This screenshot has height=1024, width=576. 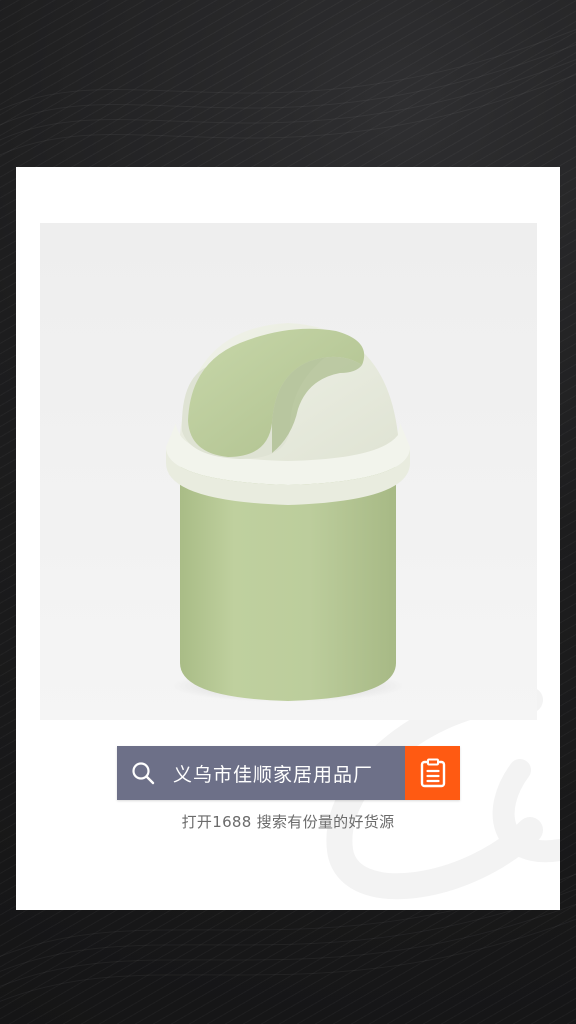 I want to click on search-button, so click(x=432, y=773).